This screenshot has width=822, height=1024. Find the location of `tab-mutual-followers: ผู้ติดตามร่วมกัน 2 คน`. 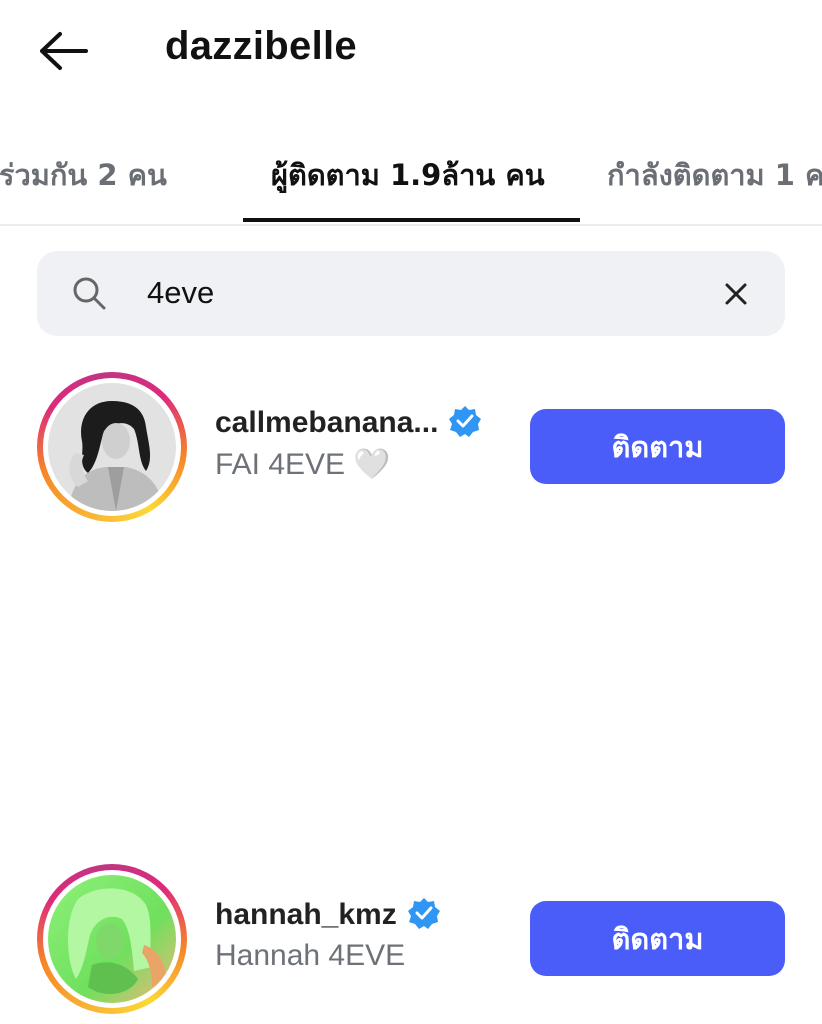

tab-mutual-followers: ผู้ติดตามร่วมกัน 2 คน is located at coordinates (83, 175).